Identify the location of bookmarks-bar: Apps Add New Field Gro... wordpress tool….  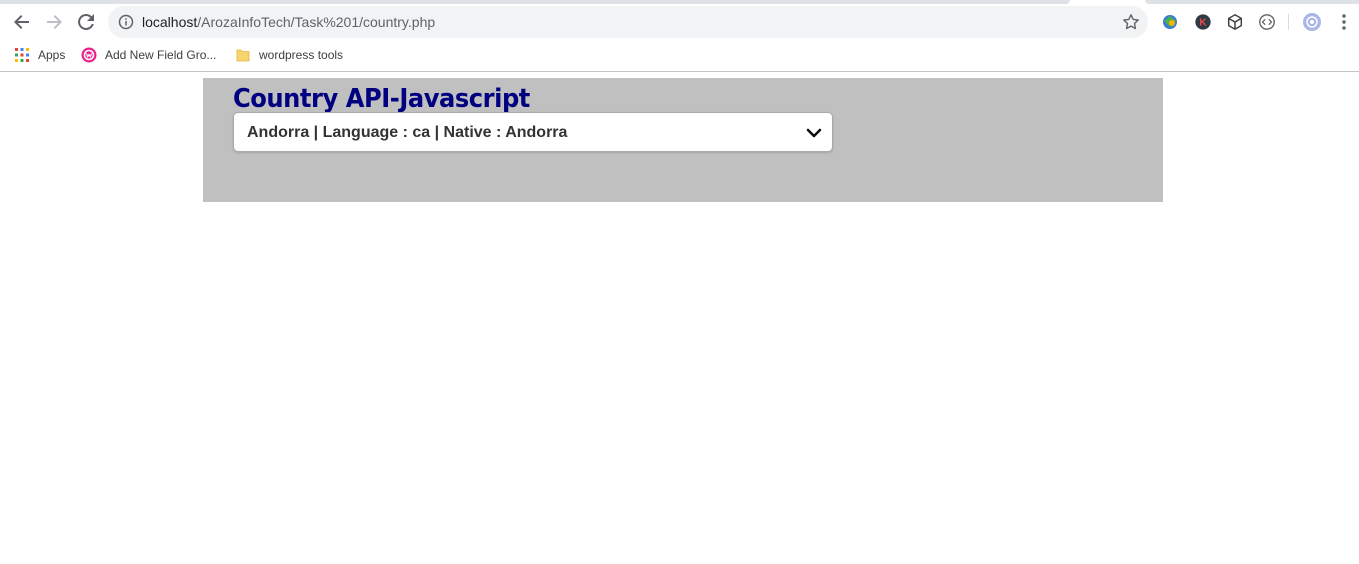
(679, 56).